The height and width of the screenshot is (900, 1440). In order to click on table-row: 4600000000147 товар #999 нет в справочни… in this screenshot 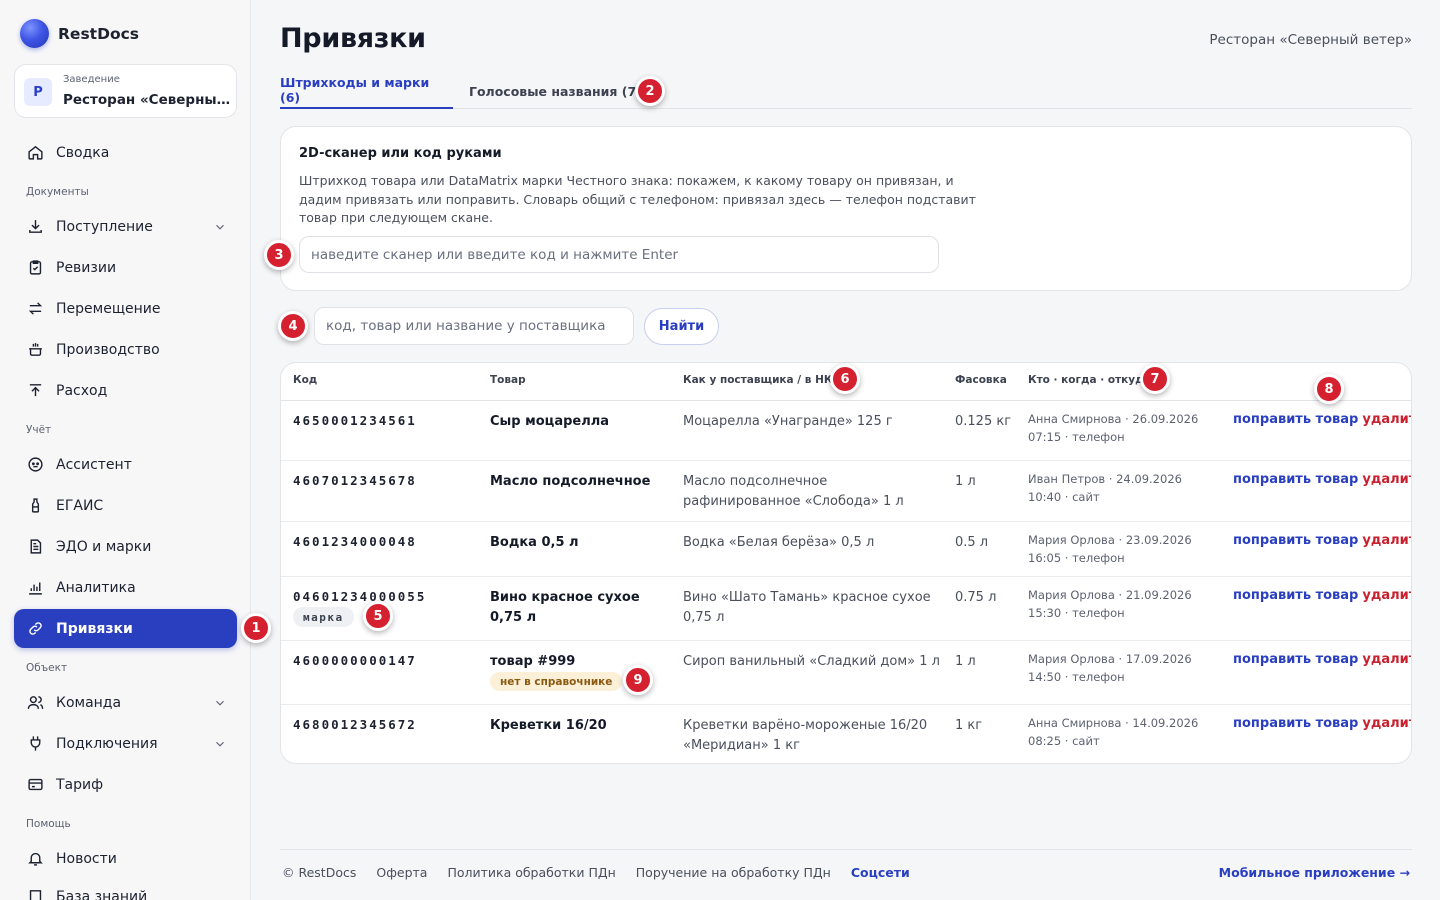, I will do `click(846, 673)`.